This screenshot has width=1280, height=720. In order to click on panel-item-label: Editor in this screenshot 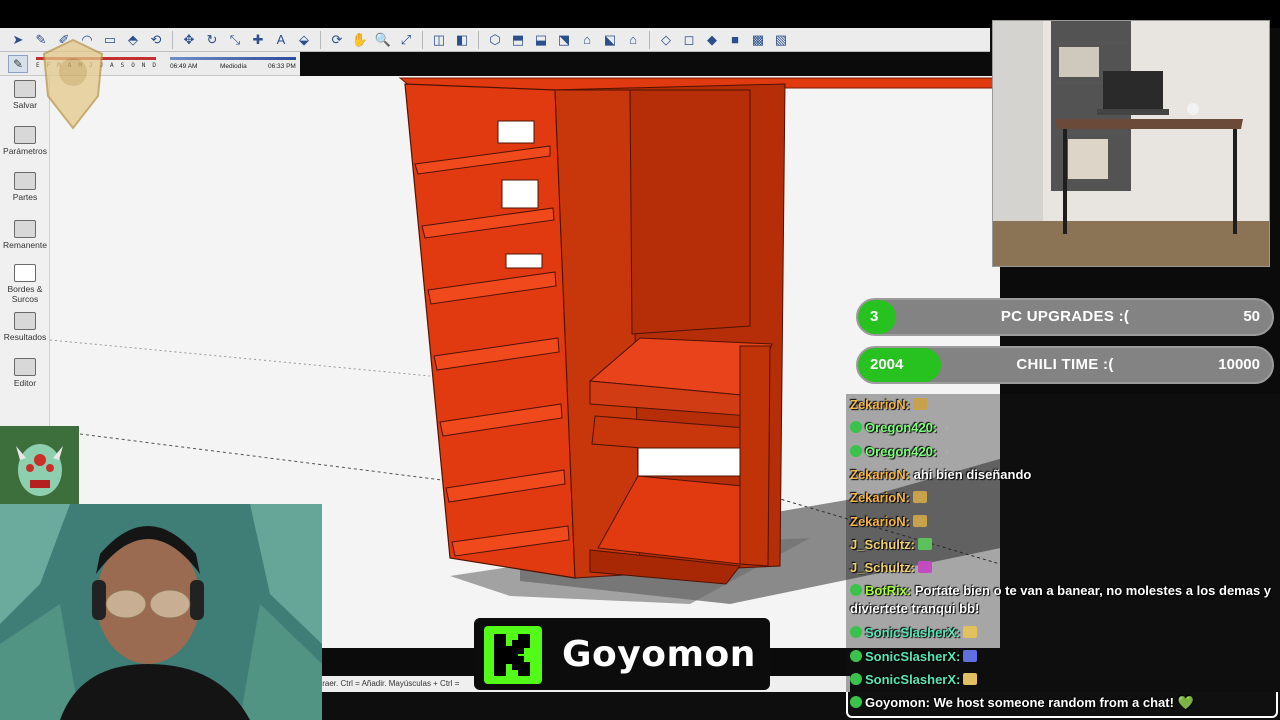, I will do `click(25, 383)`.